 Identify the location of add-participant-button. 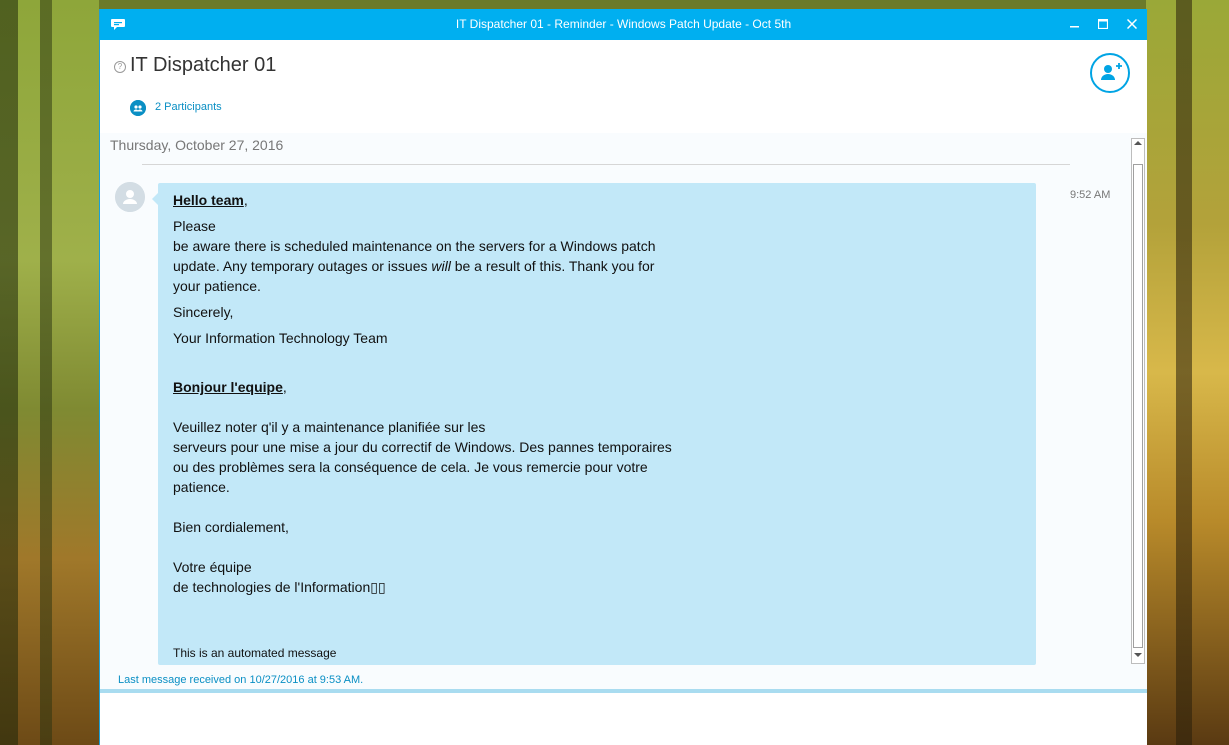
(1110, 73).